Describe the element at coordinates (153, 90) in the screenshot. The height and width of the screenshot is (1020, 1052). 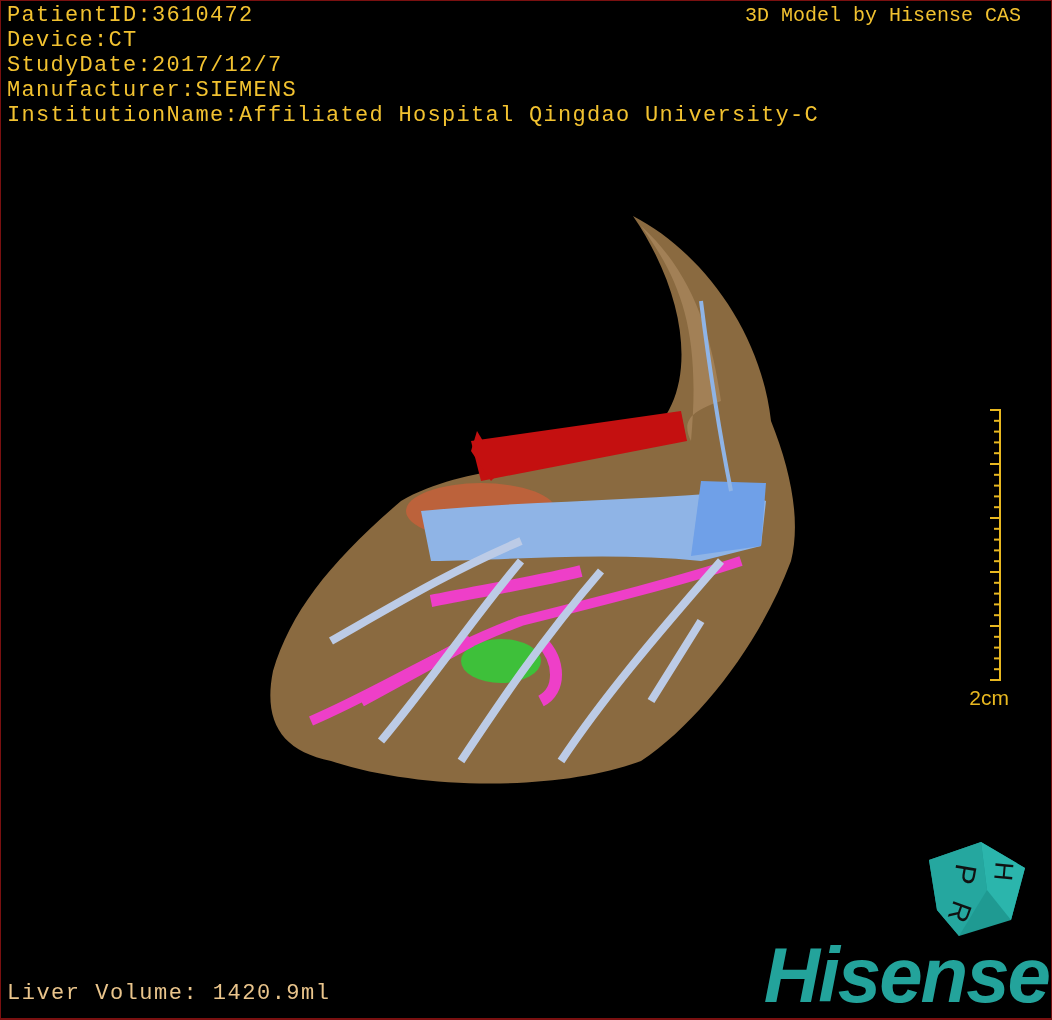
I see `study-info-text: Manufacturer:SIEMENS` at that location.